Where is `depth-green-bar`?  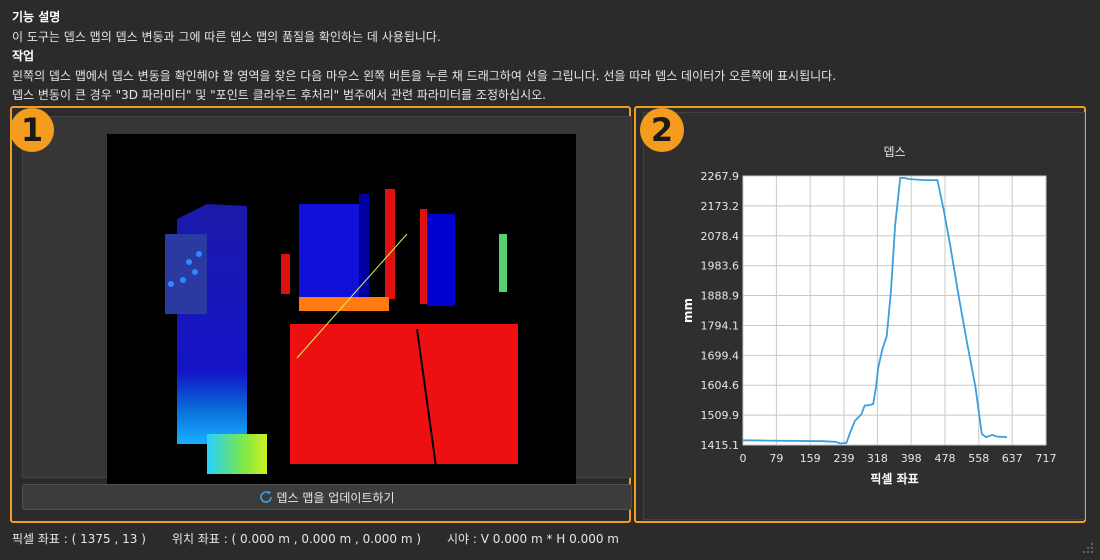 depth-green-bar is located at coordinates (503, 263).